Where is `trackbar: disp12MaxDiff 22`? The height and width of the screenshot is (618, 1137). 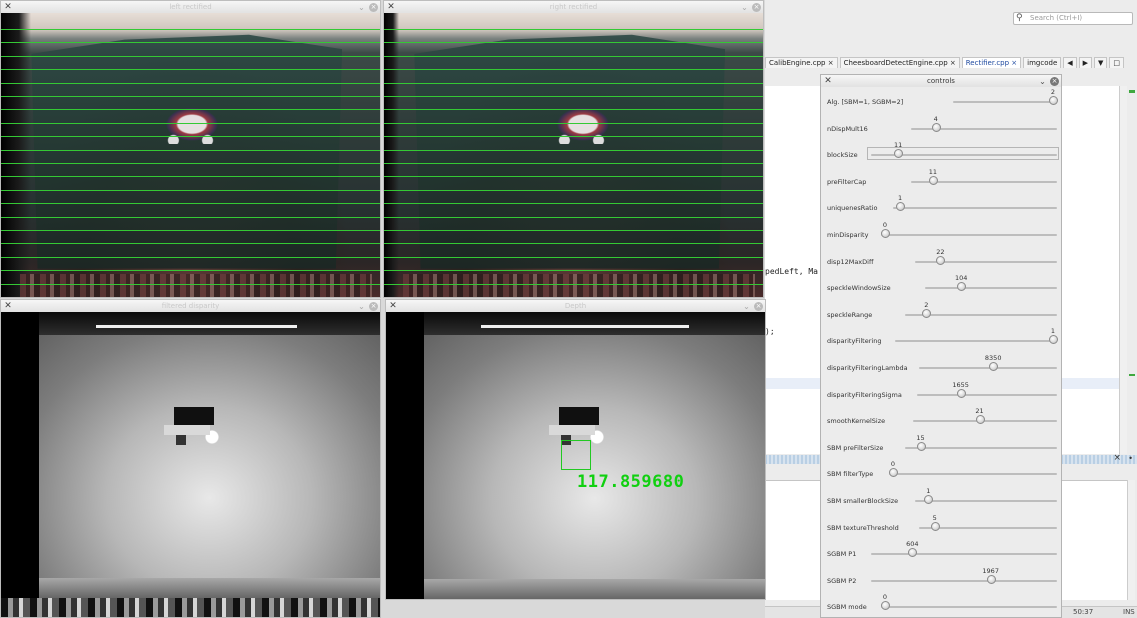
trackbar: disp12MaxDiff 22 is located at coordinates (941, 261).